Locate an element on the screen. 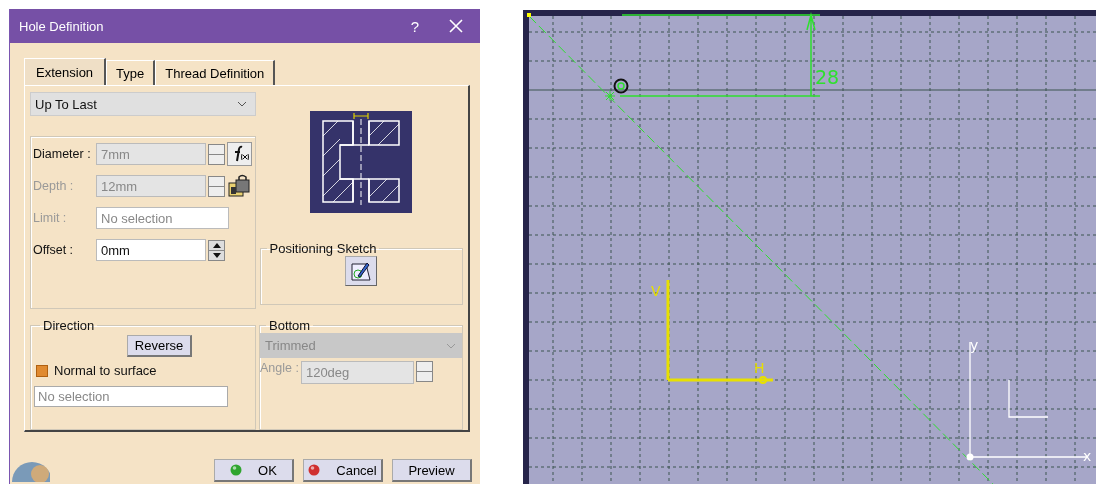 The height and width of the screenshot is (484, 1096). axis-label: y is located at coordinates (974, 345).